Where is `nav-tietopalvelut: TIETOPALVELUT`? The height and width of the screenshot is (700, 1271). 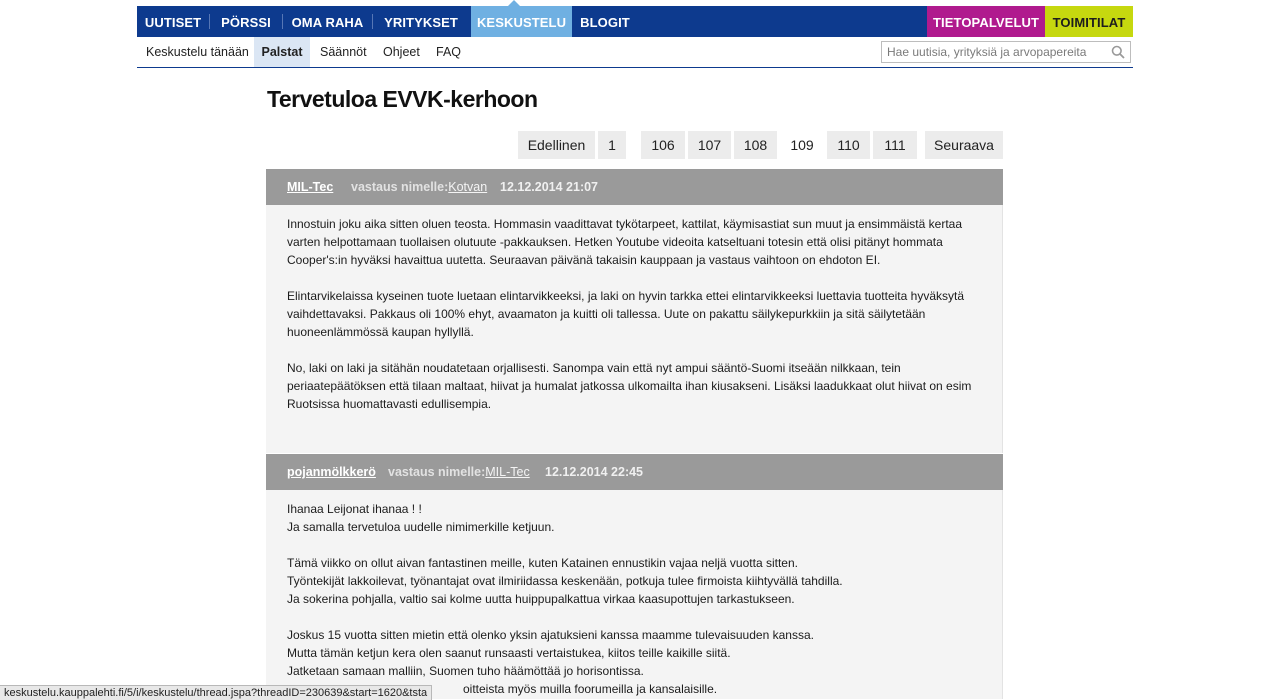 nav-tietopalvelut: TIETOPALVELUT is located at coordinates (986, 21).